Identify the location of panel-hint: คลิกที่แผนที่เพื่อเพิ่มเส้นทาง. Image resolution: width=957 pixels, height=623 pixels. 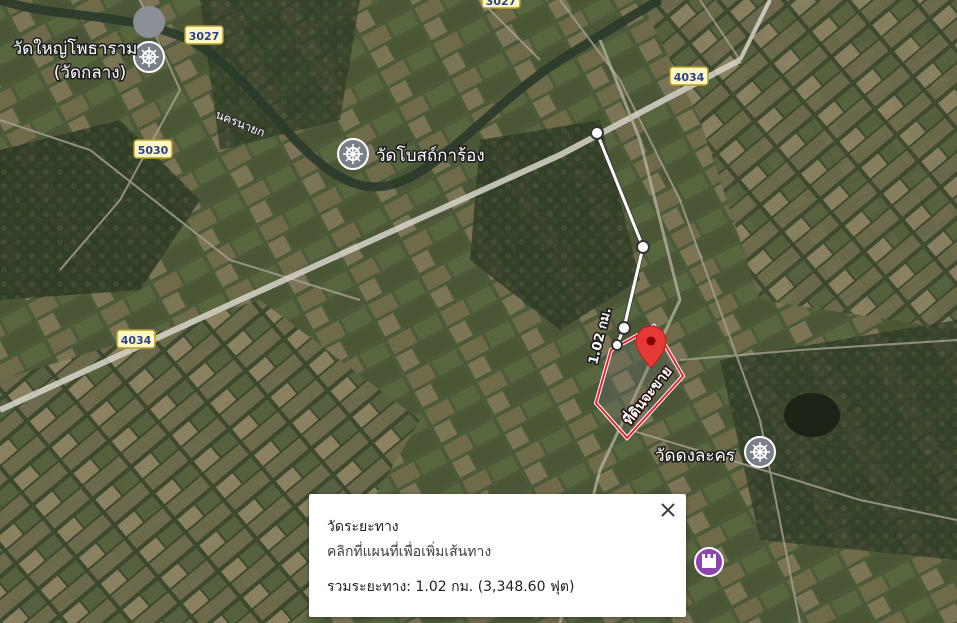
(409, 552).